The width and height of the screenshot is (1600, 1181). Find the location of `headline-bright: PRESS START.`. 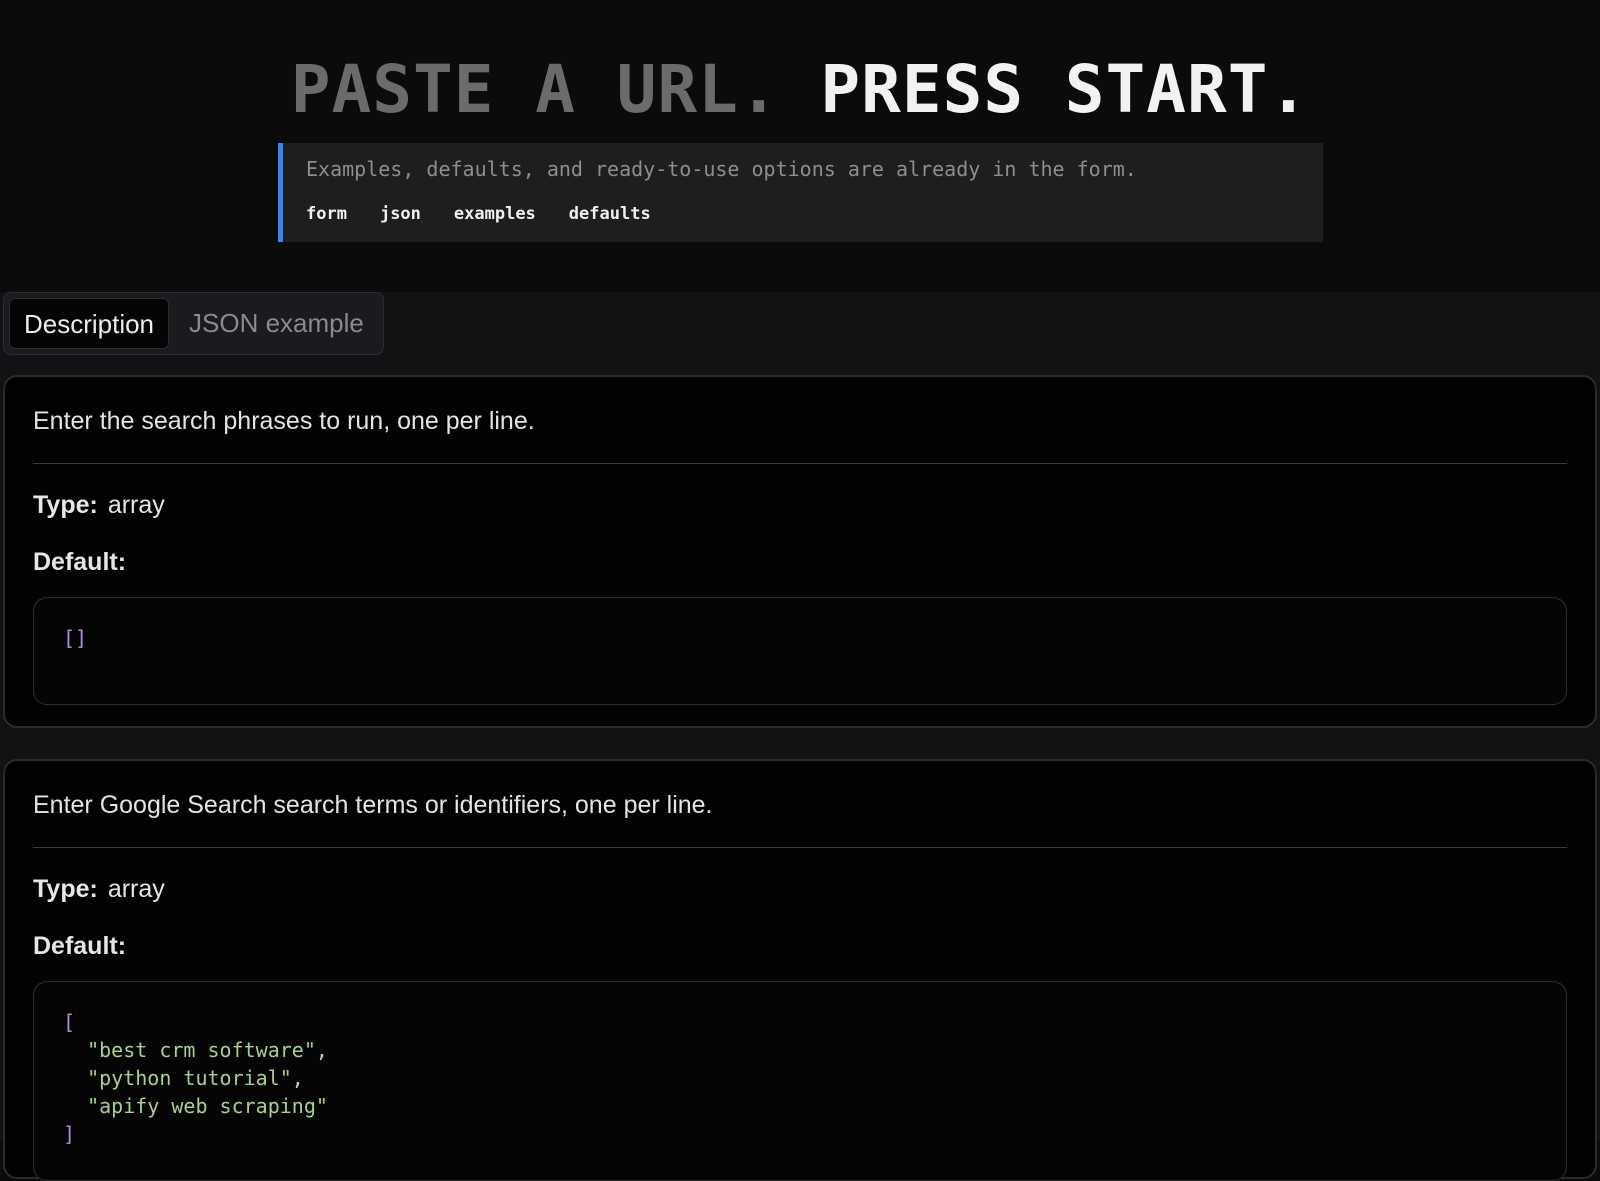

headline-bright: PRESS START. is located at coordinates (1065, 89).